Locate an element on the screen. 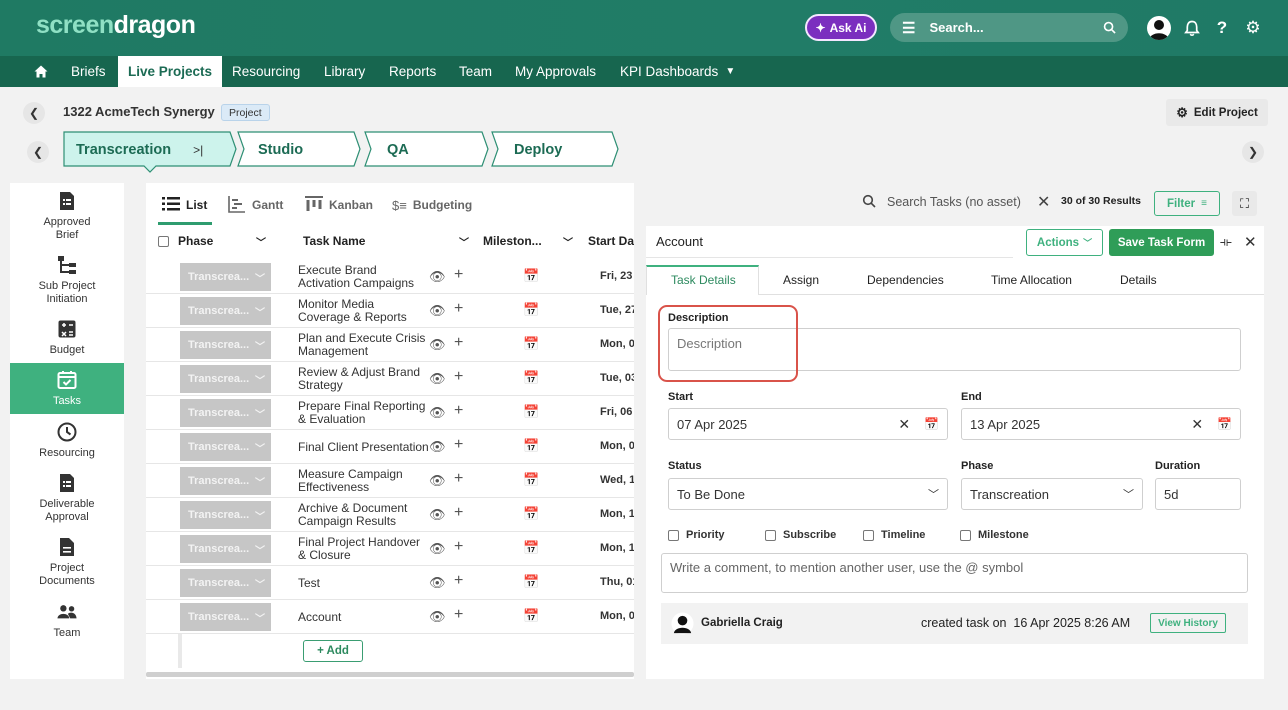 This screenshot has height=710, width=1288. task-name: Review & Adjust Brand Strategy is located at coordinates (363, 379).